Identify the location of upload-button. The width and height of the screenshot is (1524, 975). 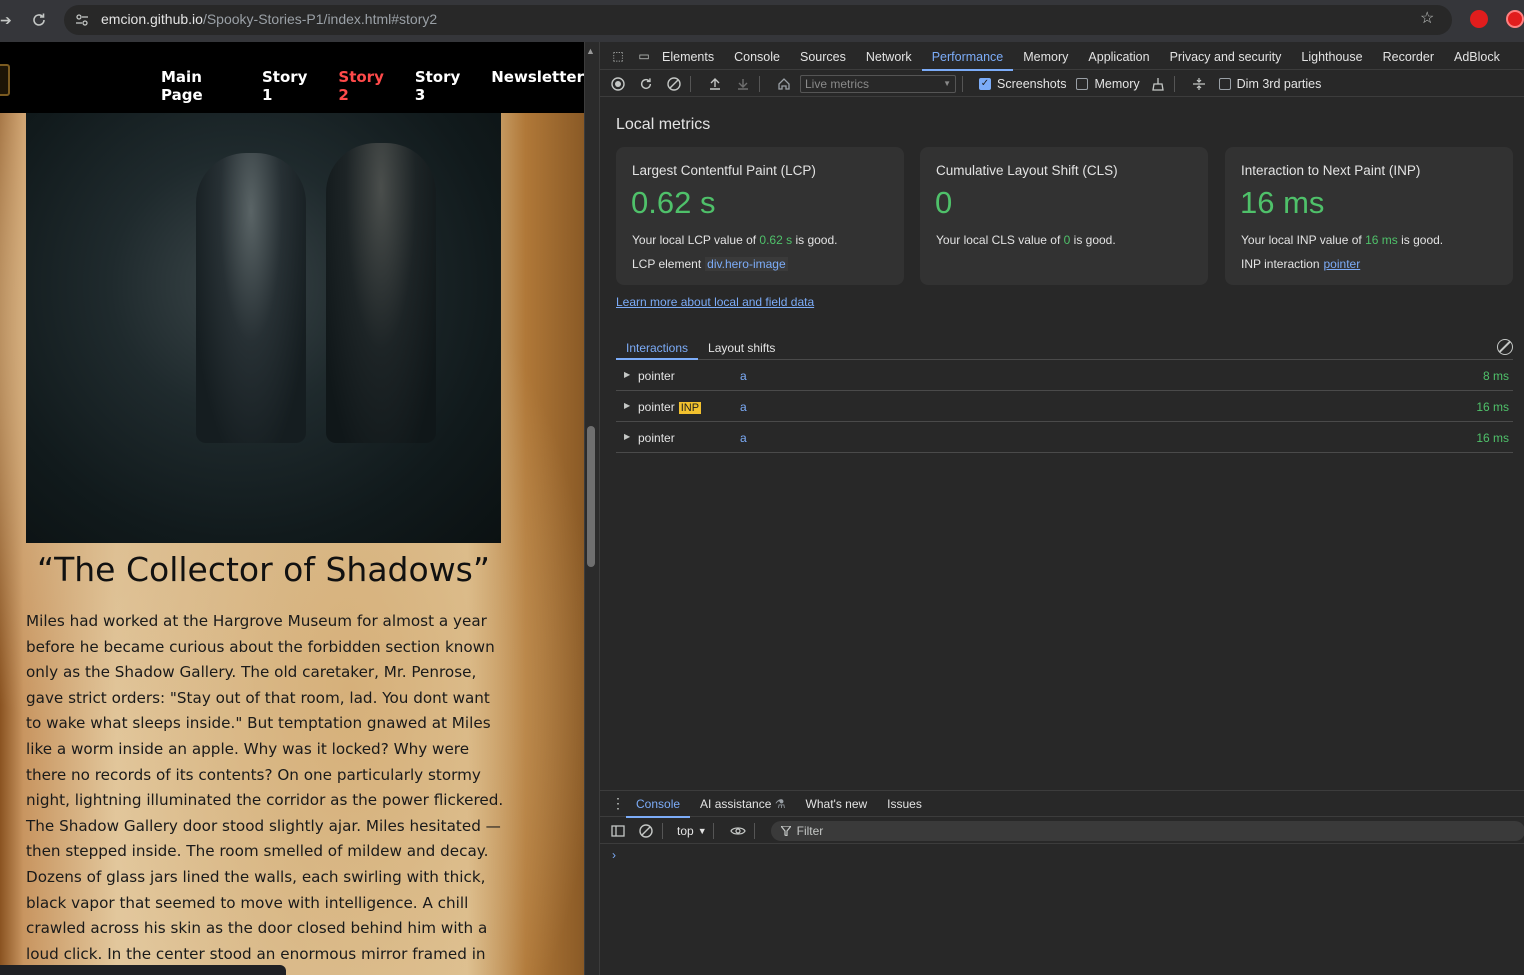
(715, 84).